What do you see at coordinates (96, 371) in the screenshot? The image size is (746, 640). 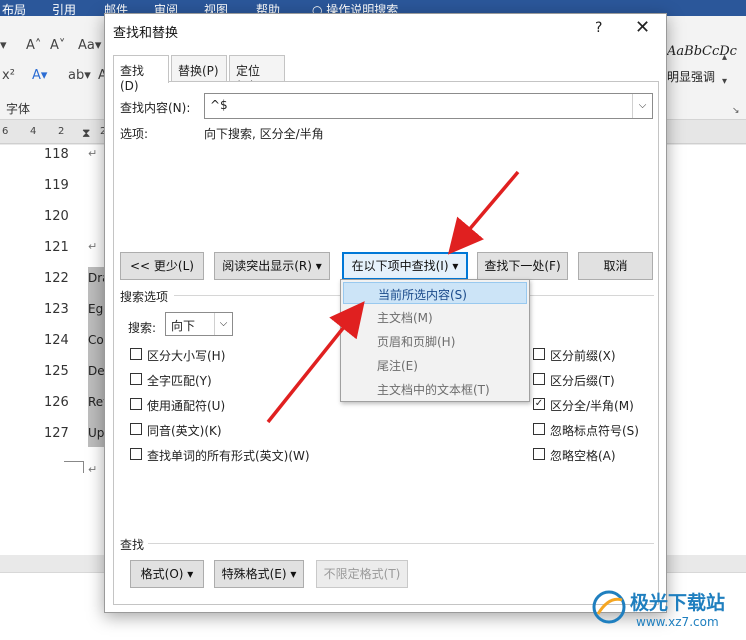 I see `highlighted-text-run: De` at bounding box center [96, 371].